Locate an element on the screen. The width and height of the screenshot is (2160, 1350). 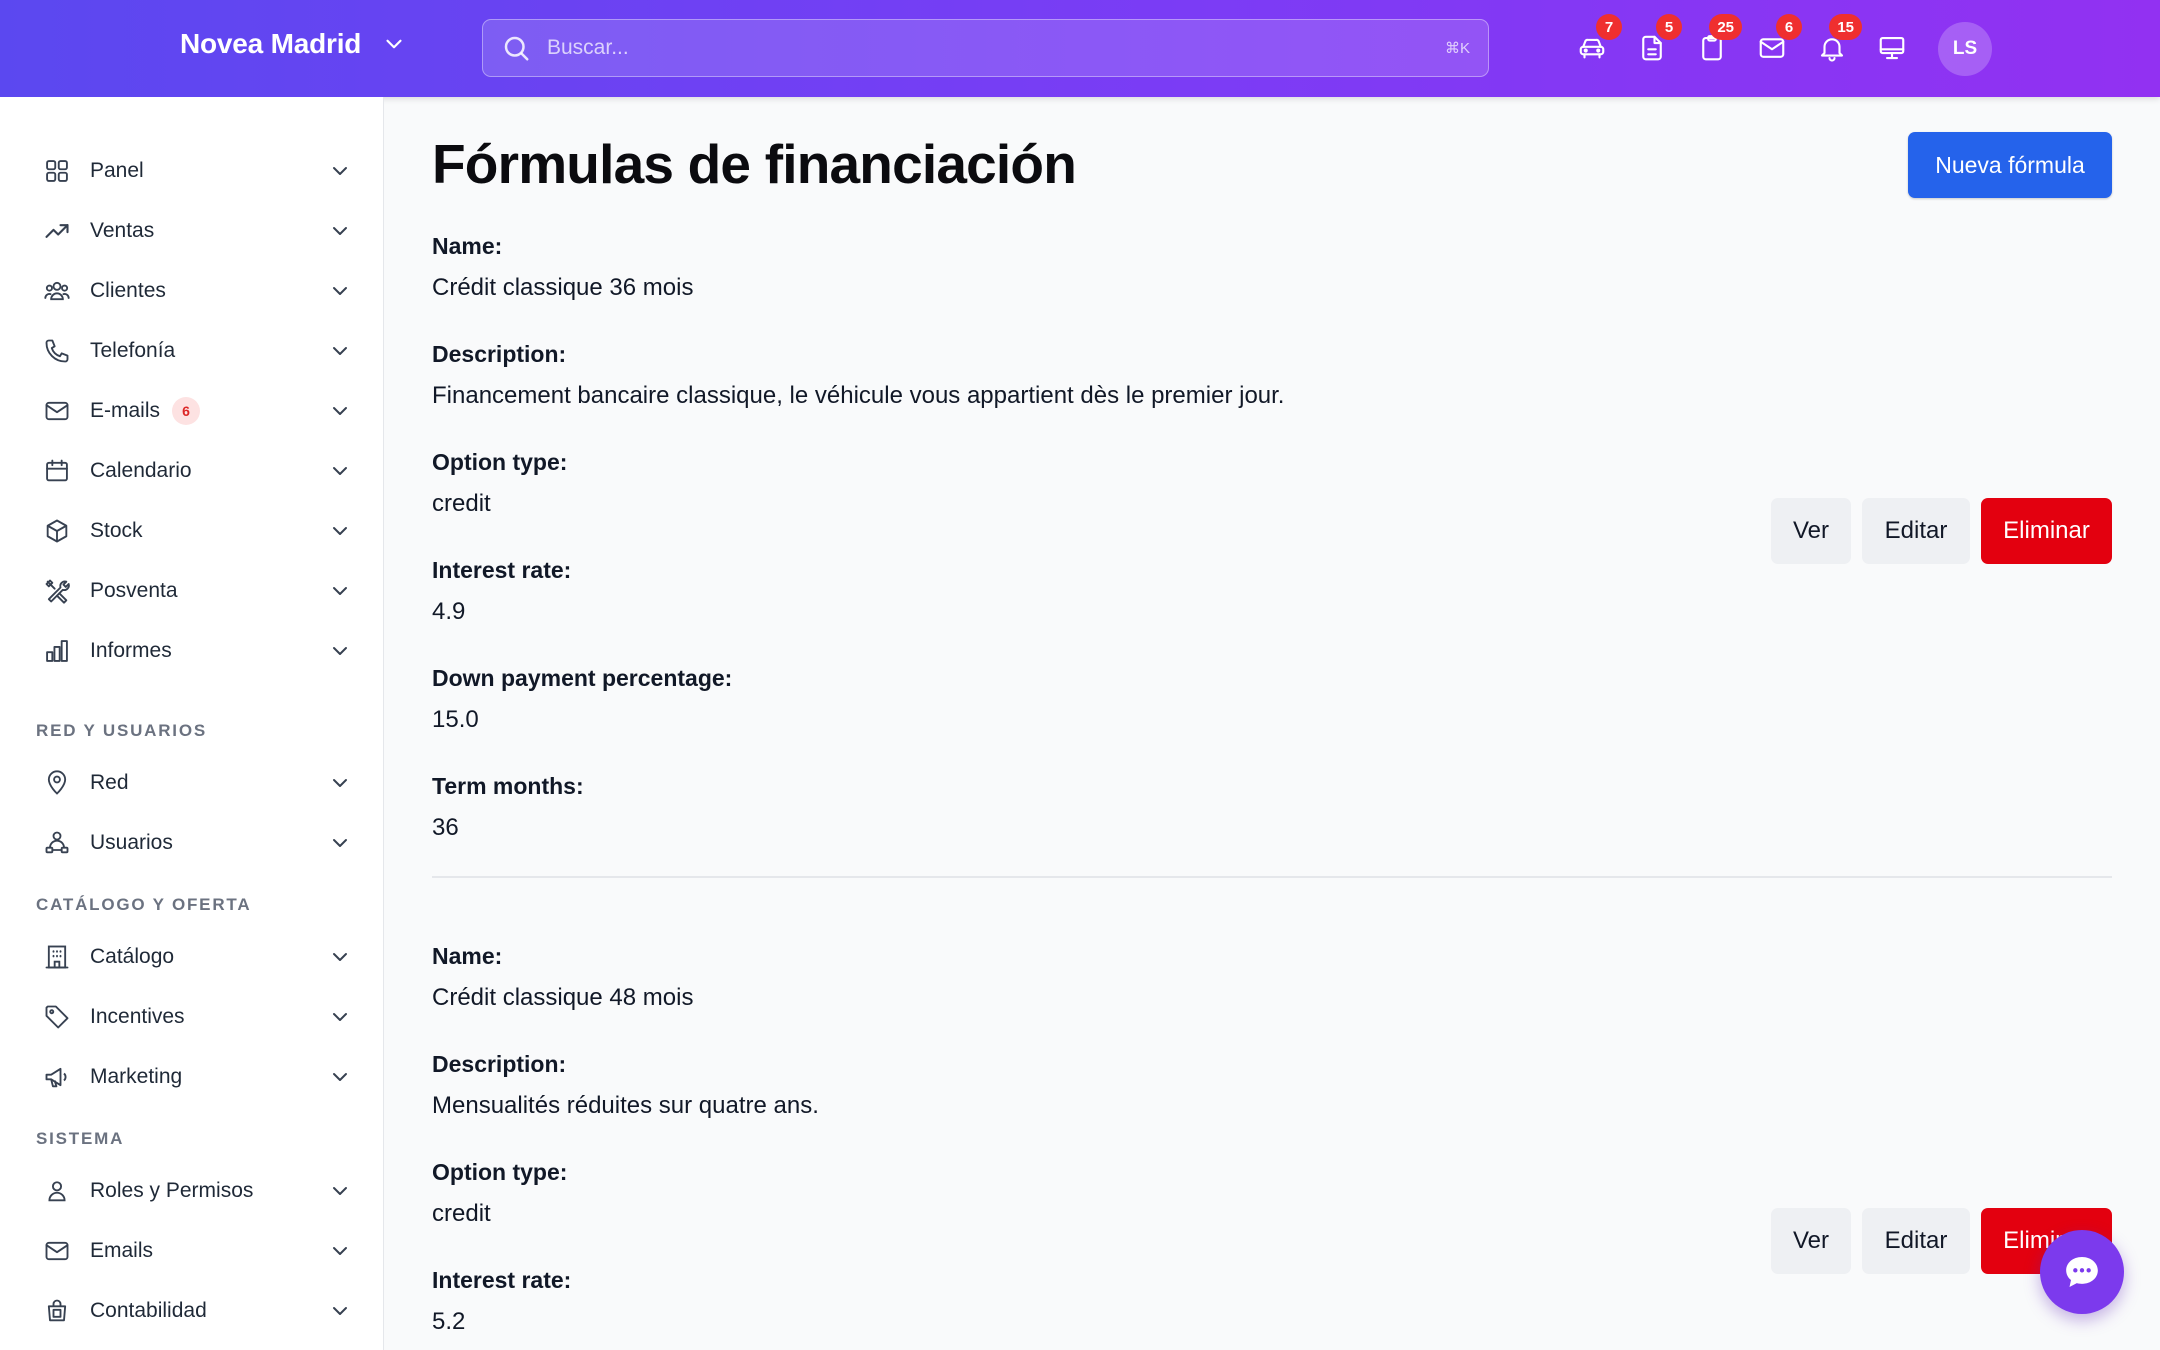
chat-button is located at coordinates (2082, 1272).